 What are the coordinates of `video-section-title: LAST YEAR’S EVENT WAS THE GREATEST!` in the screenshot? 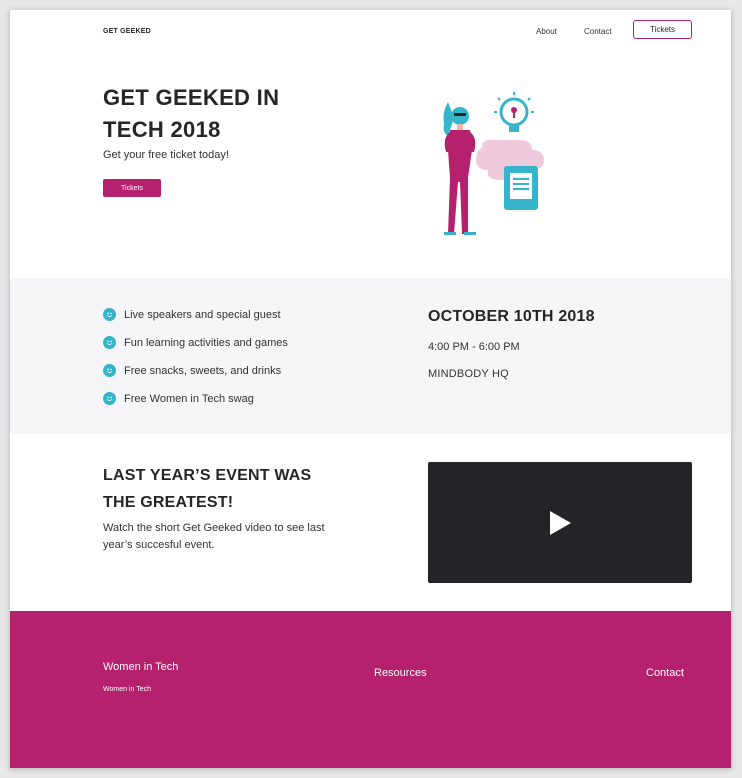 It's located at (207, 489).